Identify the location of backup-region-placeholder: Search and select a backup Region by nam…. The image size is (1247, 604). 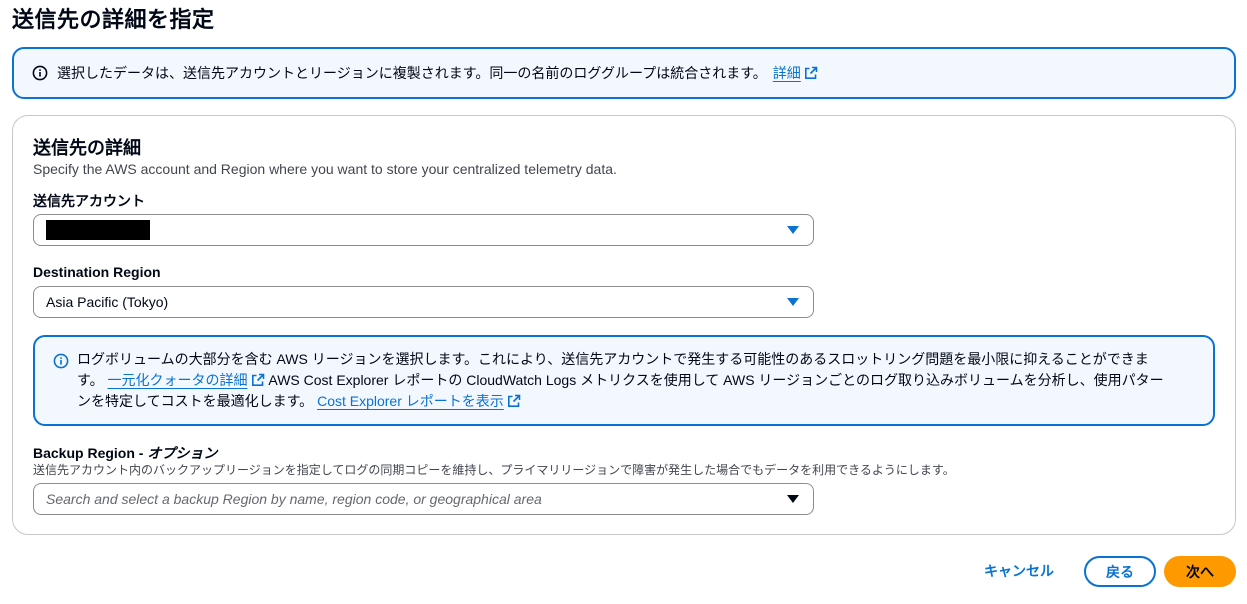
(294, 499).